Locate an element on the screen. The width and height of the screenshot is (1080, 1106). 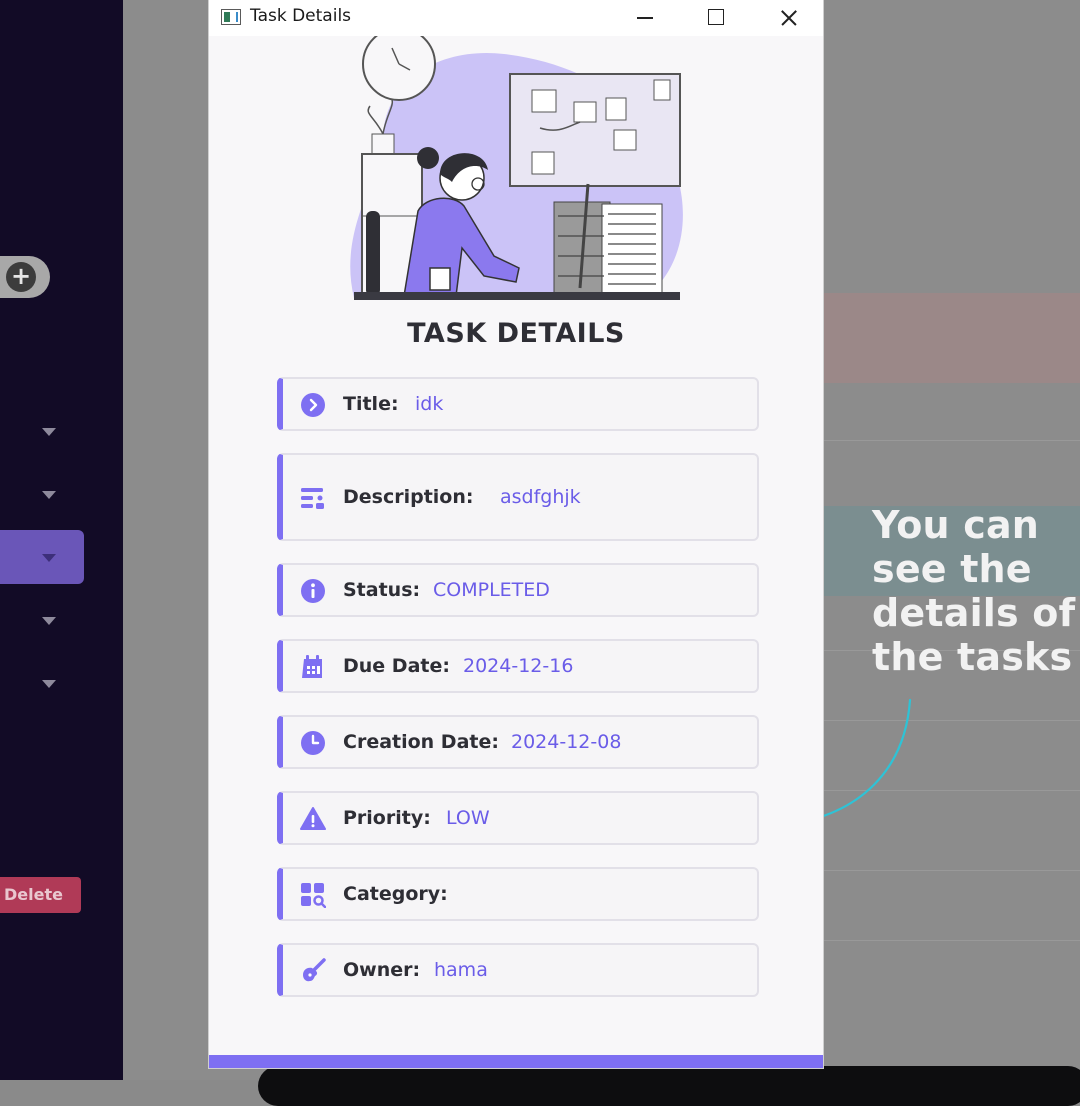
field-priority-value: LOW is located at coordinates (468, 818).